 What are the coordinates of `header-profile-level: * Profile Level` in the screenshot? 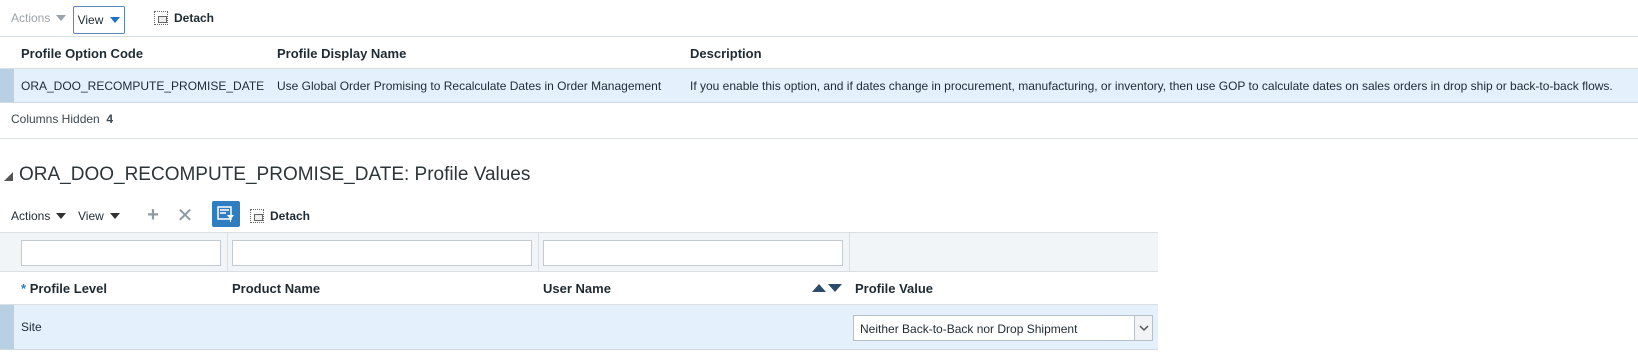 It's located at (64, 288).